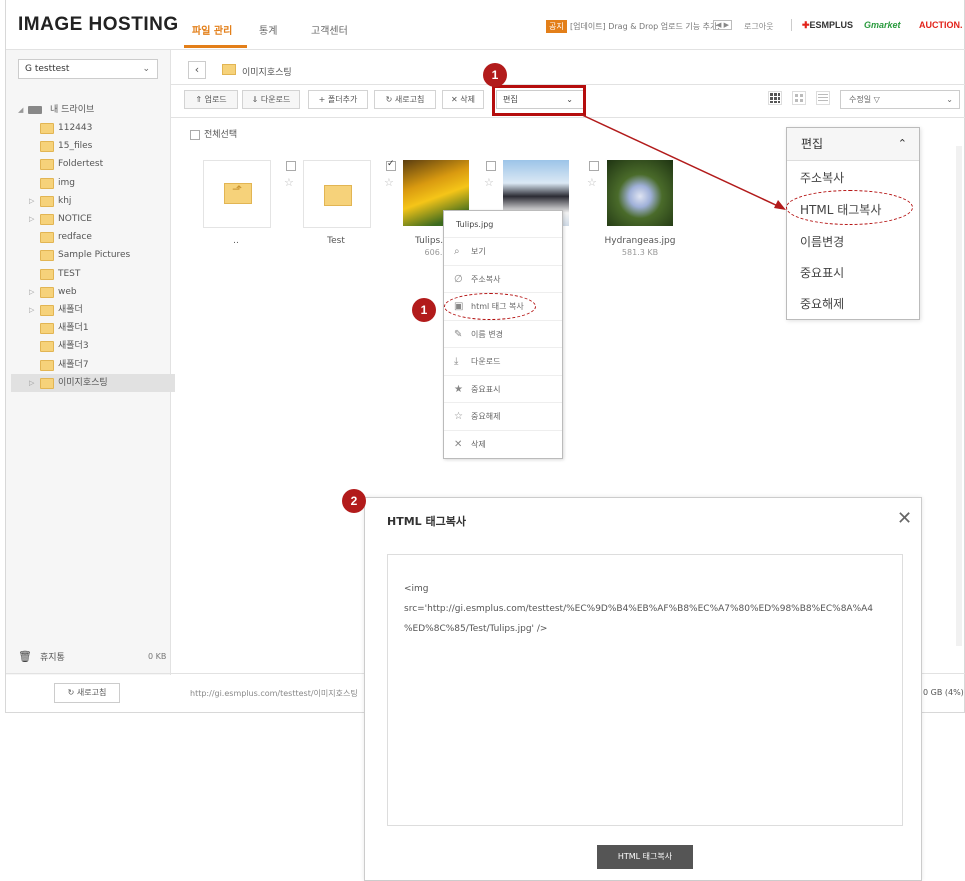  I want to click on edit-option-copy-address: 주소복사, so click(822, 177).